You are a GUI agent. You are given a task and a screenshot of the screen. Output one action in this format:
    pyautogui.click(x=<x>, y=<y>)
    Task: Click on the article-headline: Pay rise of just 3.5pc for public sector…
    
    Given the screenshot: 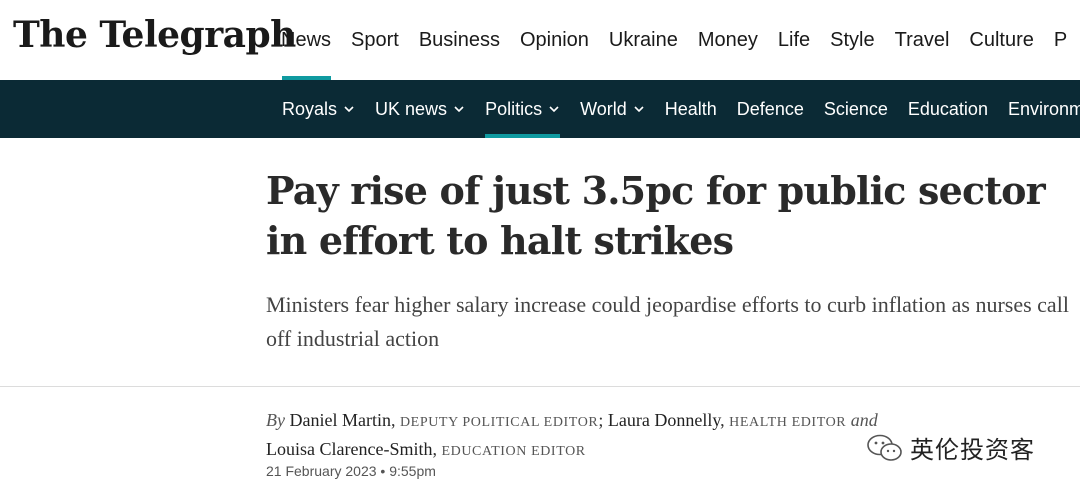 What is the action you would take?
    pyautogui.click(x=656, y=215)
    